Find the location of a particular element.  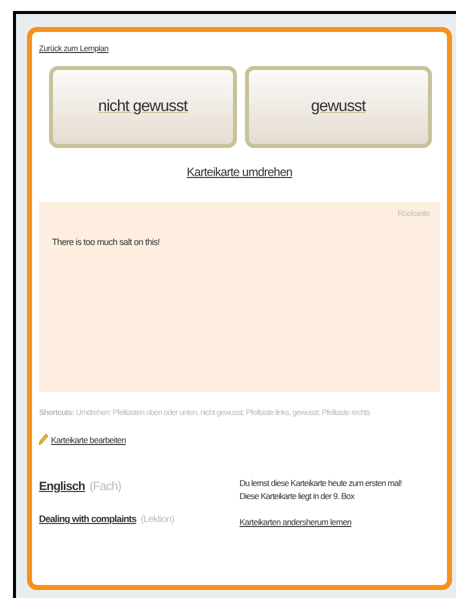

back-link: Zurück zum Lernplan is located at coordinates (73, 48).